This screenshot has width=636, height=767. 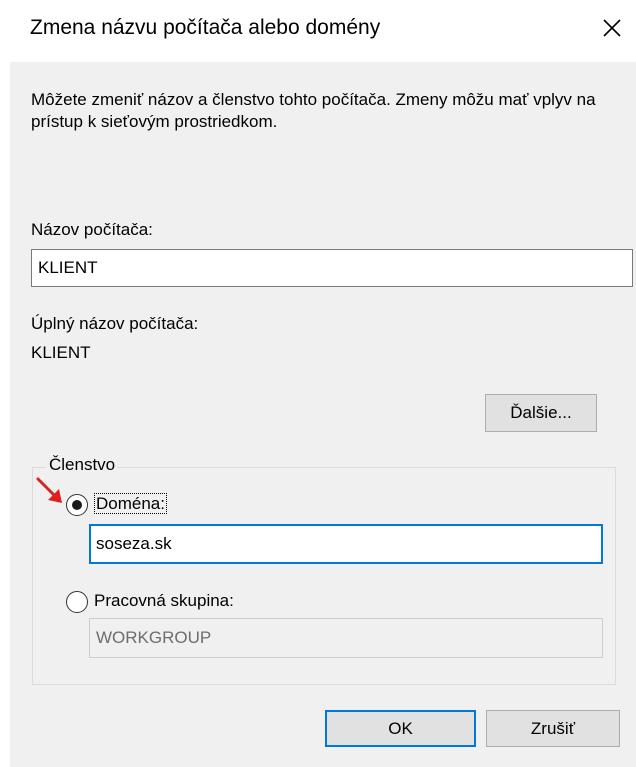 What do you see at coordinates (332, 268) in the screenshot?
I see `computer-name-input` at bounding box center [332, 268].